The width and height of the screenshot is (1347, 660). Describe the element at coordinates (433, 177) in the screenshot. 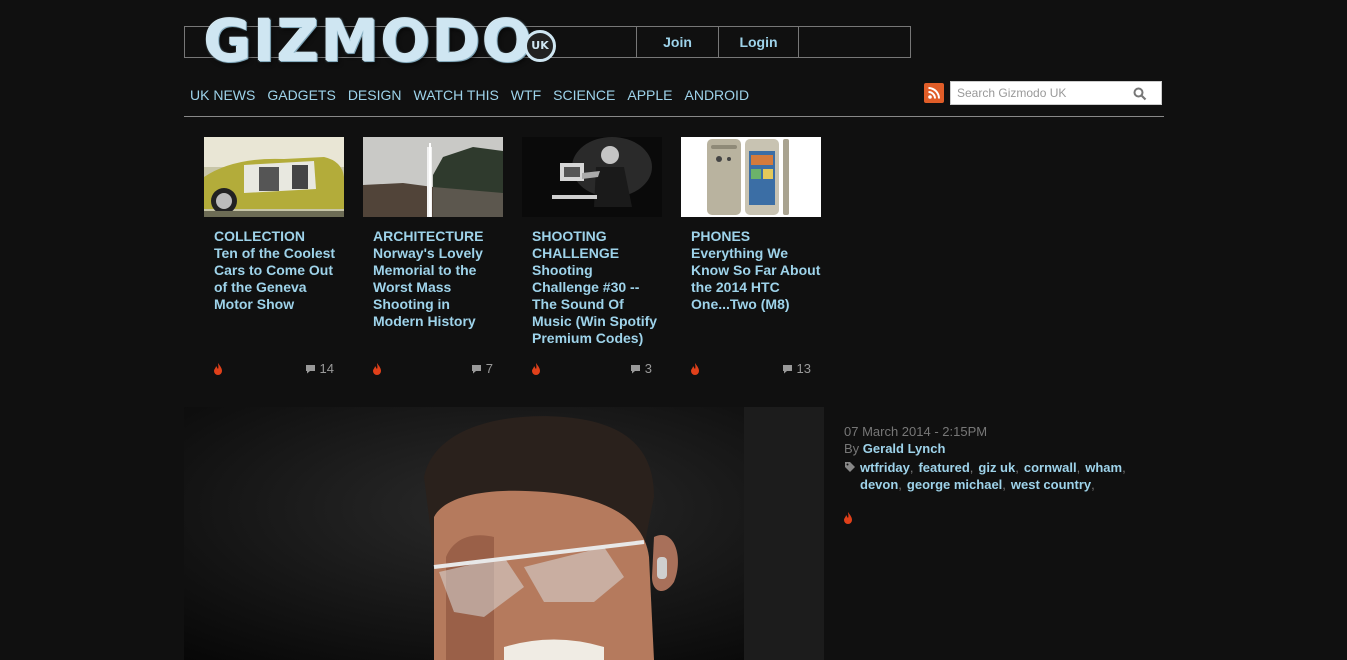

I see `featured-thumbnail-memorial` at that location.